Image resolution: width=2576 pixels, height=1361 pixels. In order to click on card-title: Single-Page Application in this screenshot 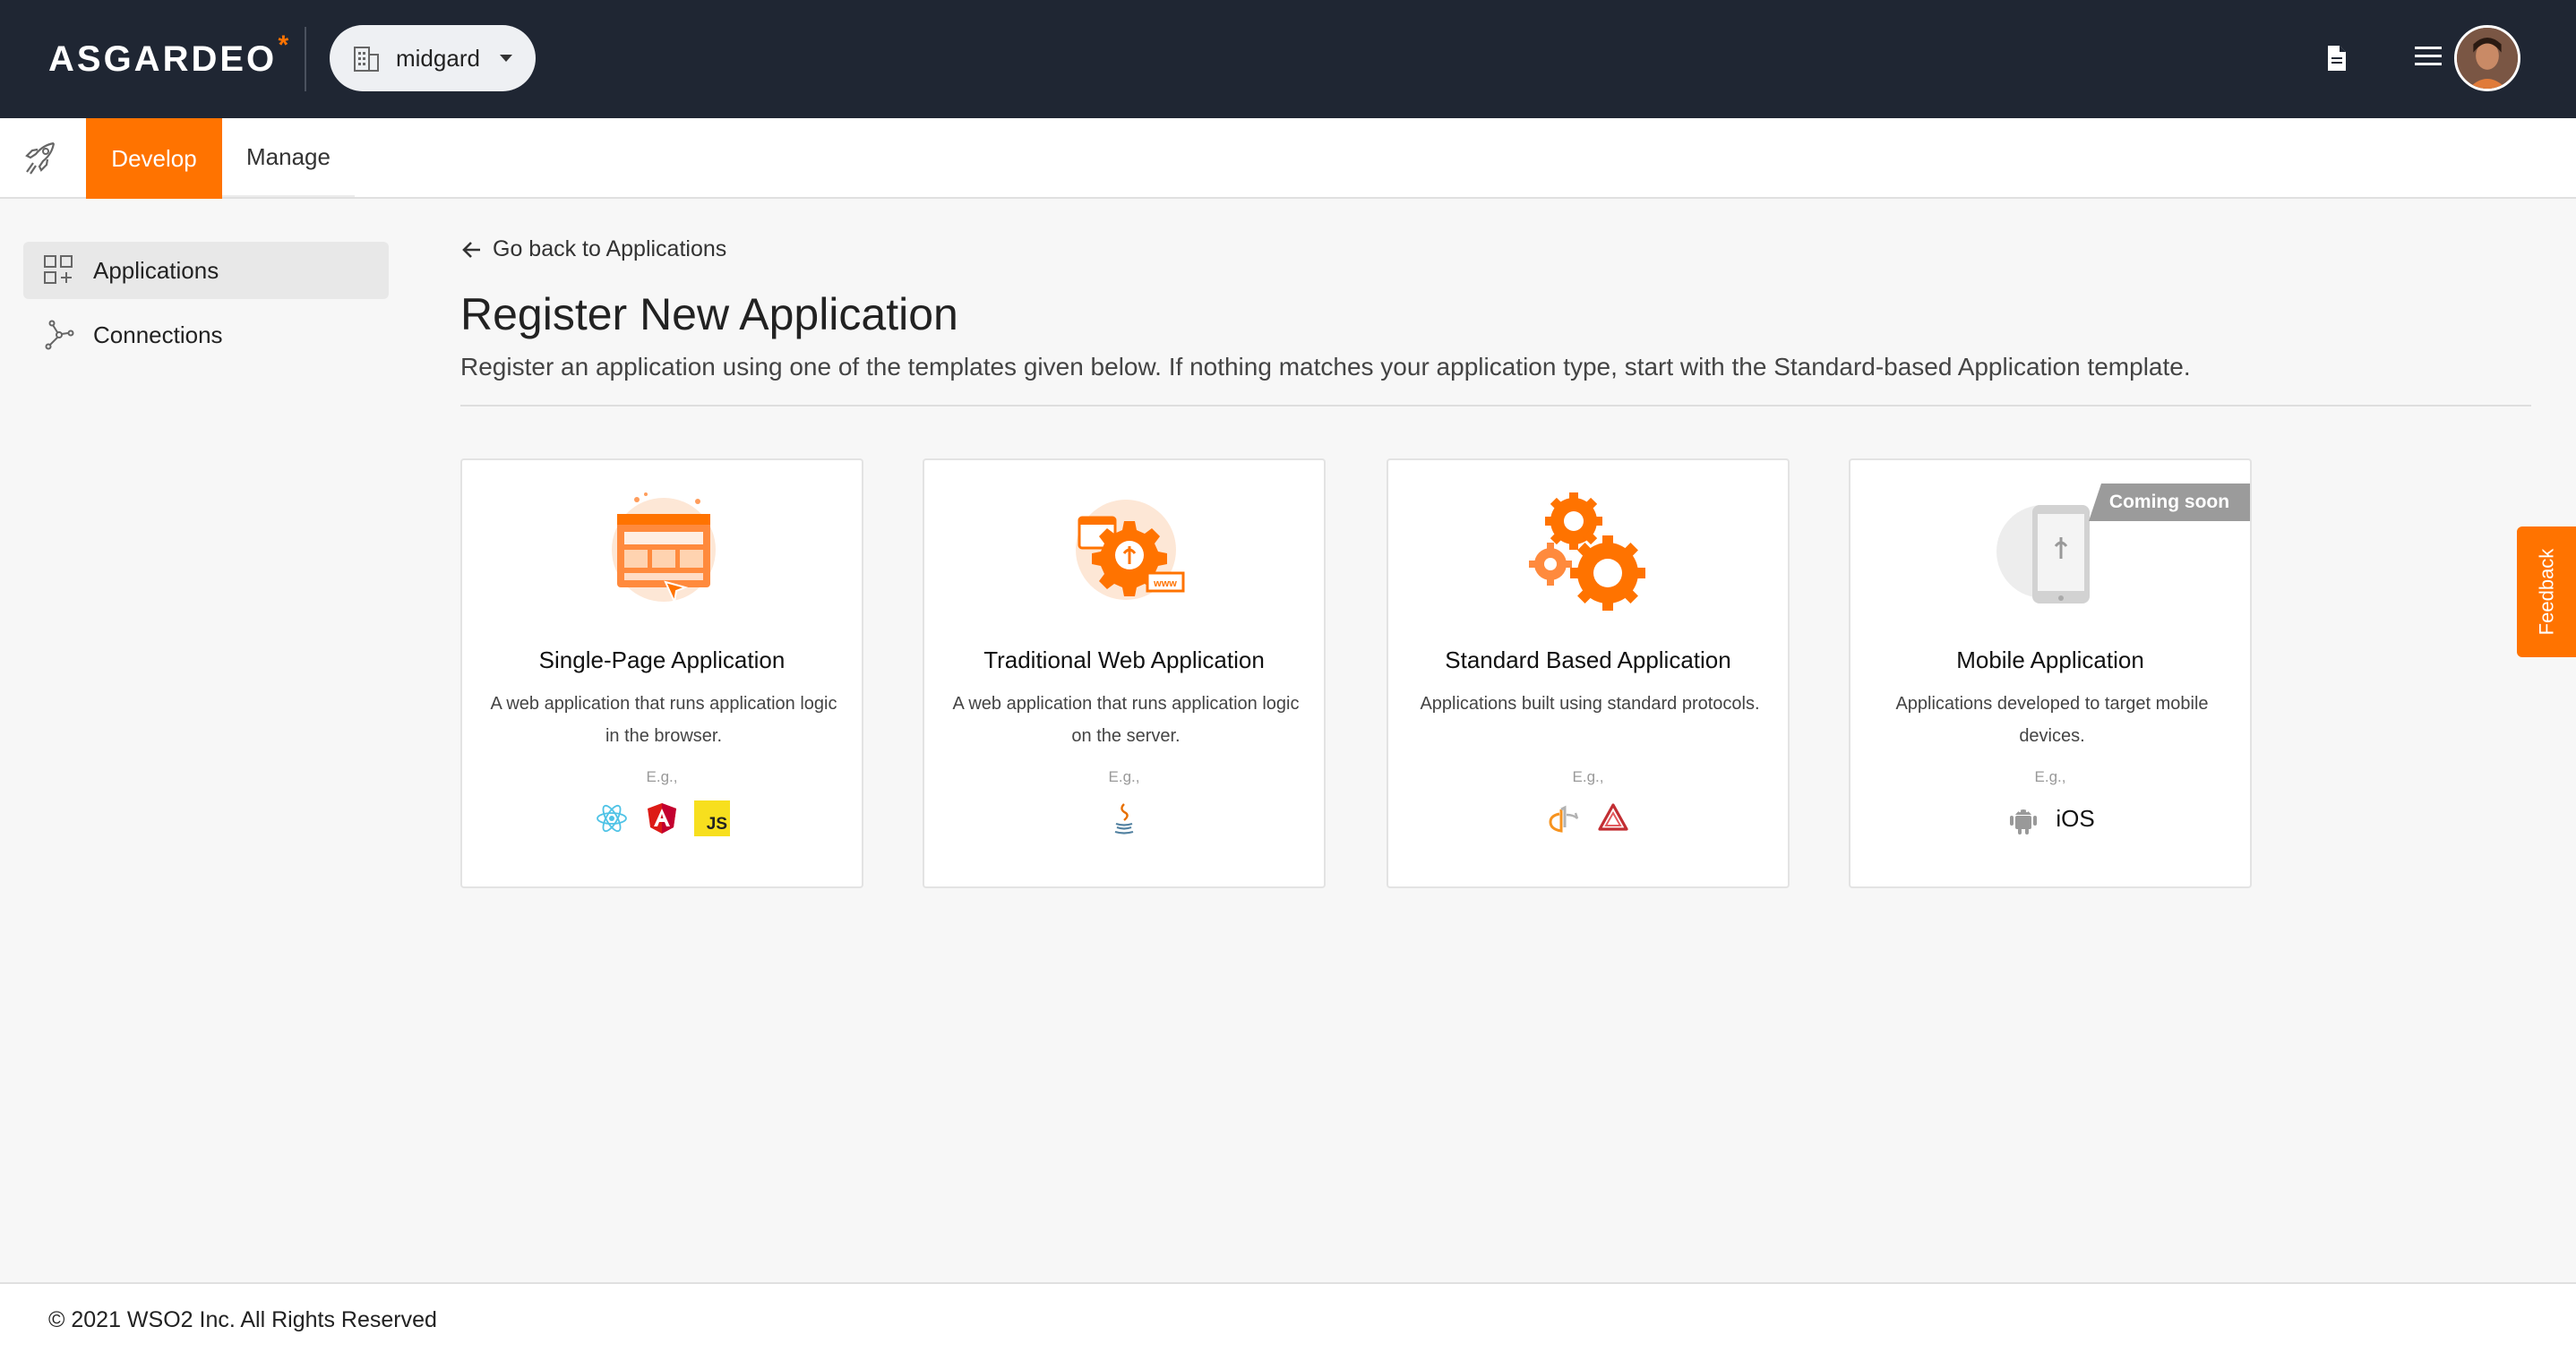, I will do `click(662, 659)`.